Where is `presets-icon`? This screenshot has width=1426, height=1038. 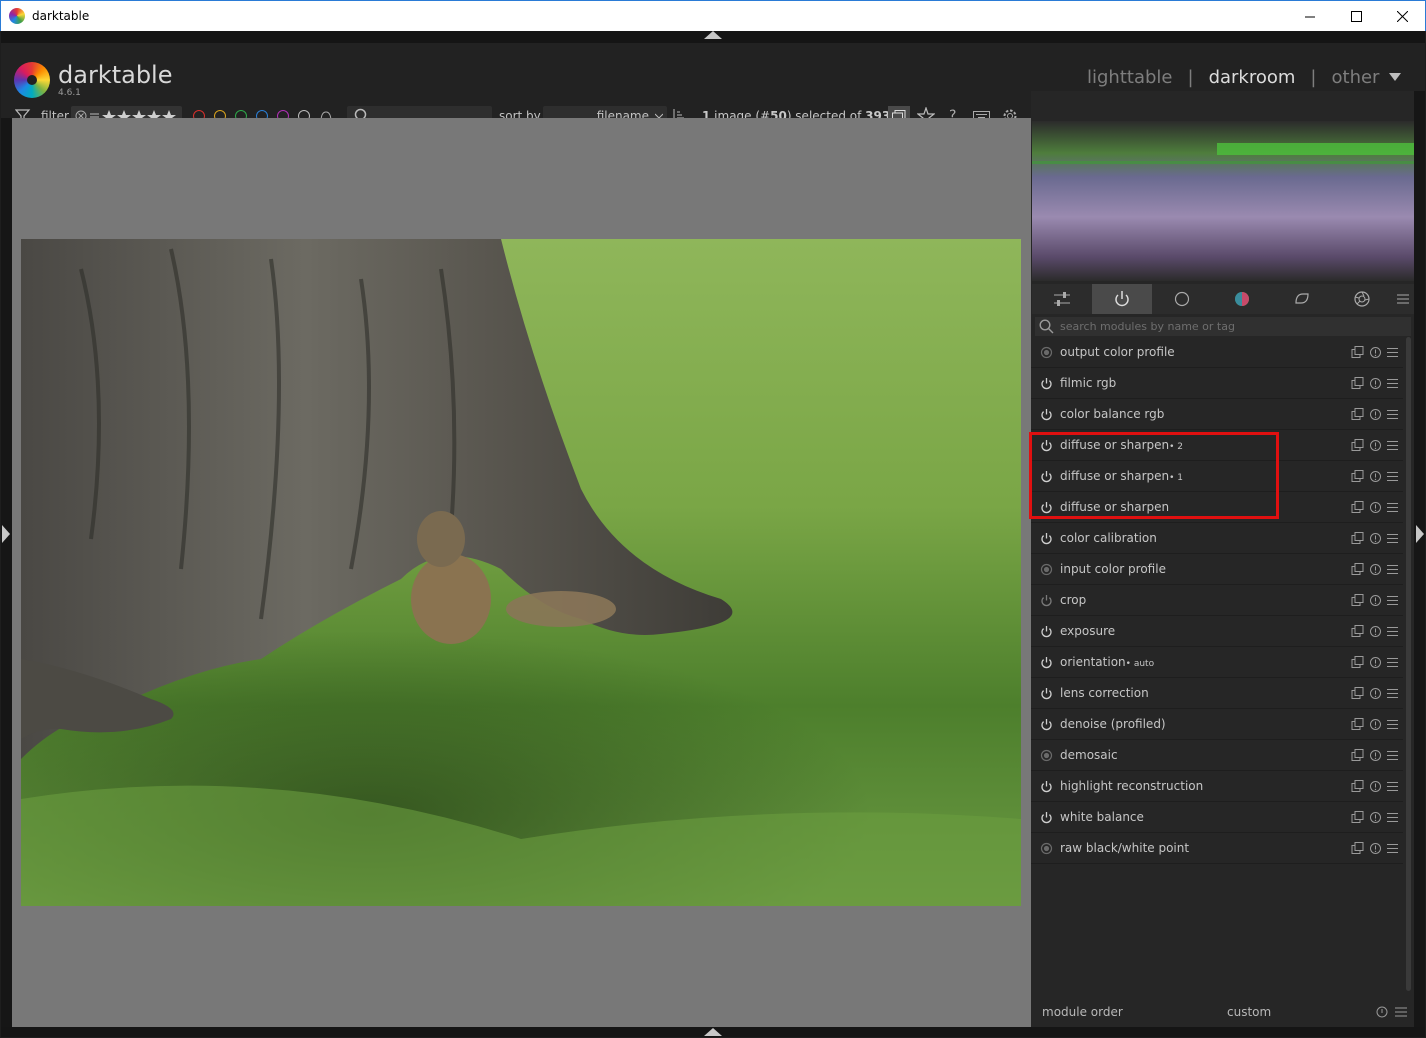 presets-icon is located at coordinates (1401, 1012).